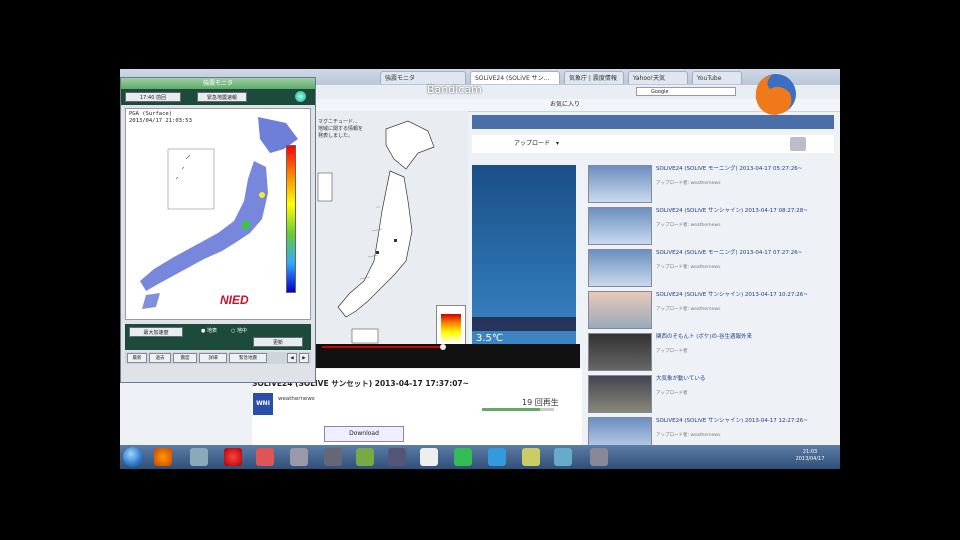  Describe the element at coordinates (218, 83) in the screenshot. I see `window-title: 強震モニタ` at that location.